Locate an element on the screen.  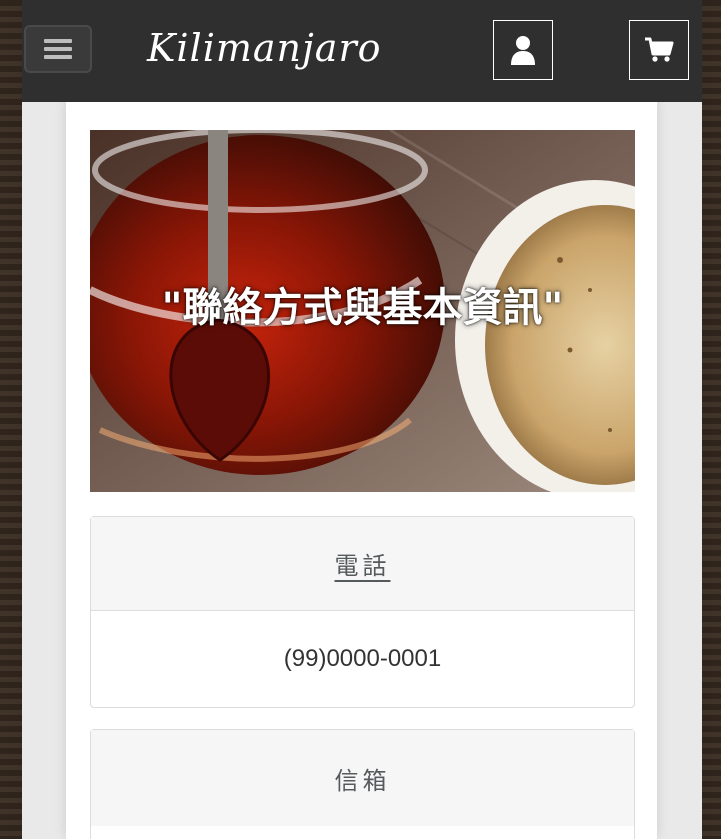
user-icon is located at coordinates (523, 50).